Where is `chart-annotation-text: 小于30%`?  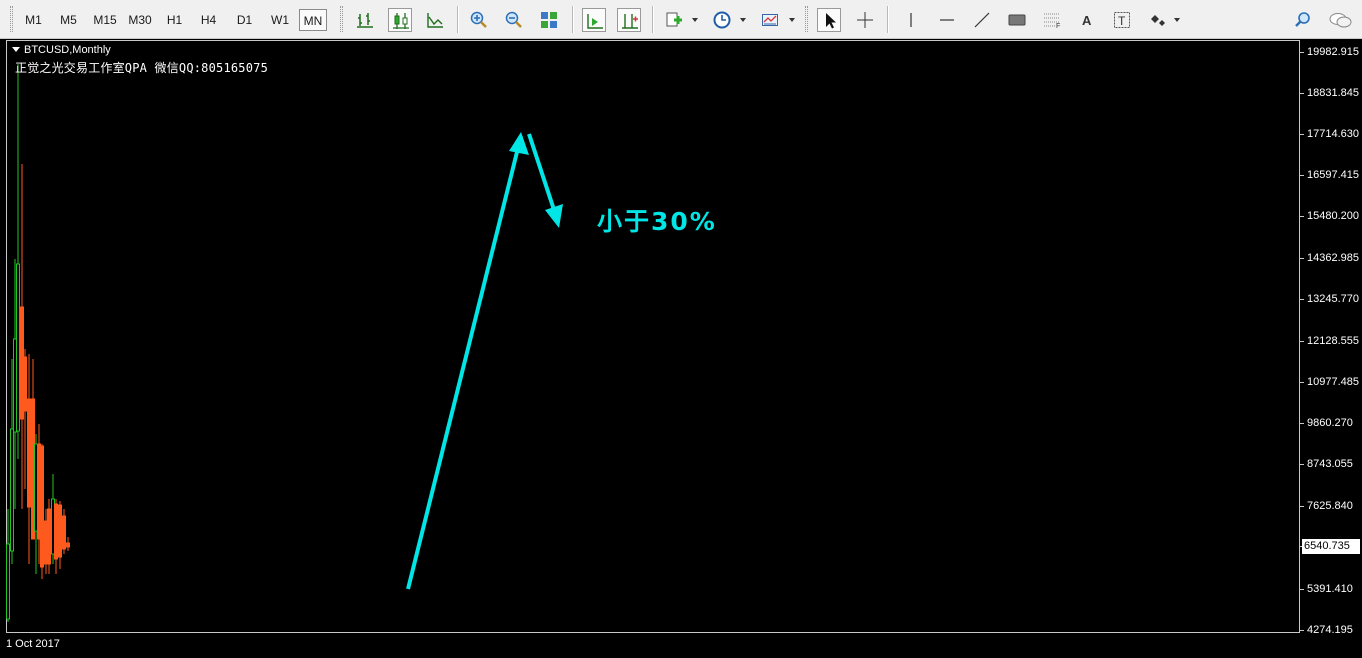
chart-annotation-text: 小于30% is located at coordinates (657, 220).